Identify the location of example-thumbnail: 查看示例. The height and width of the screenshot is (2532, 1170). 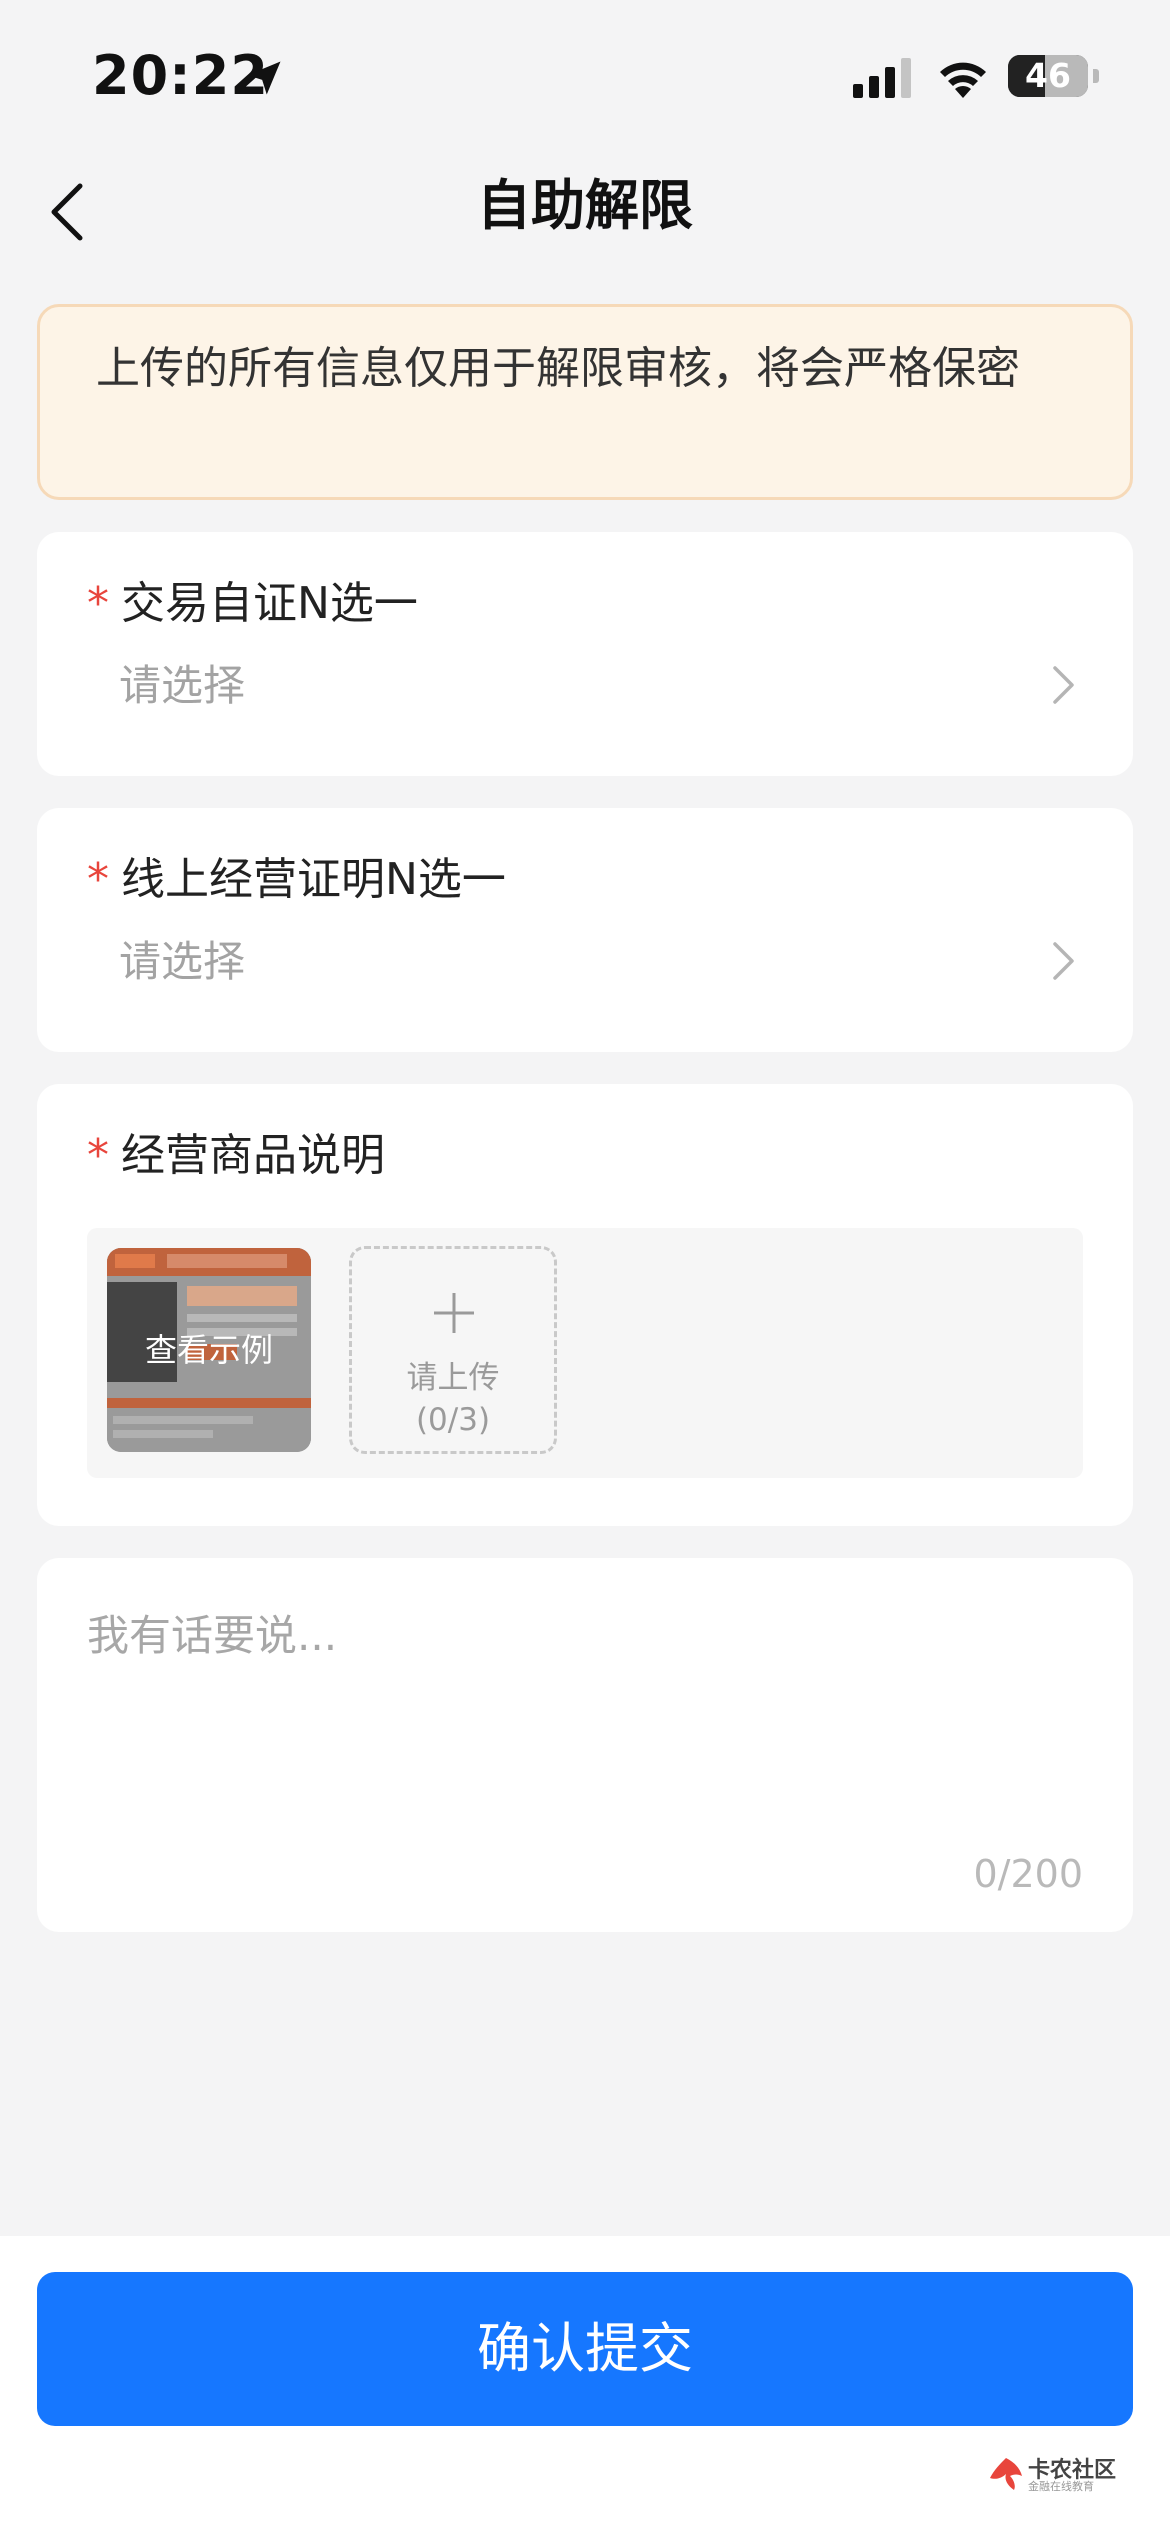
(209, 1350).